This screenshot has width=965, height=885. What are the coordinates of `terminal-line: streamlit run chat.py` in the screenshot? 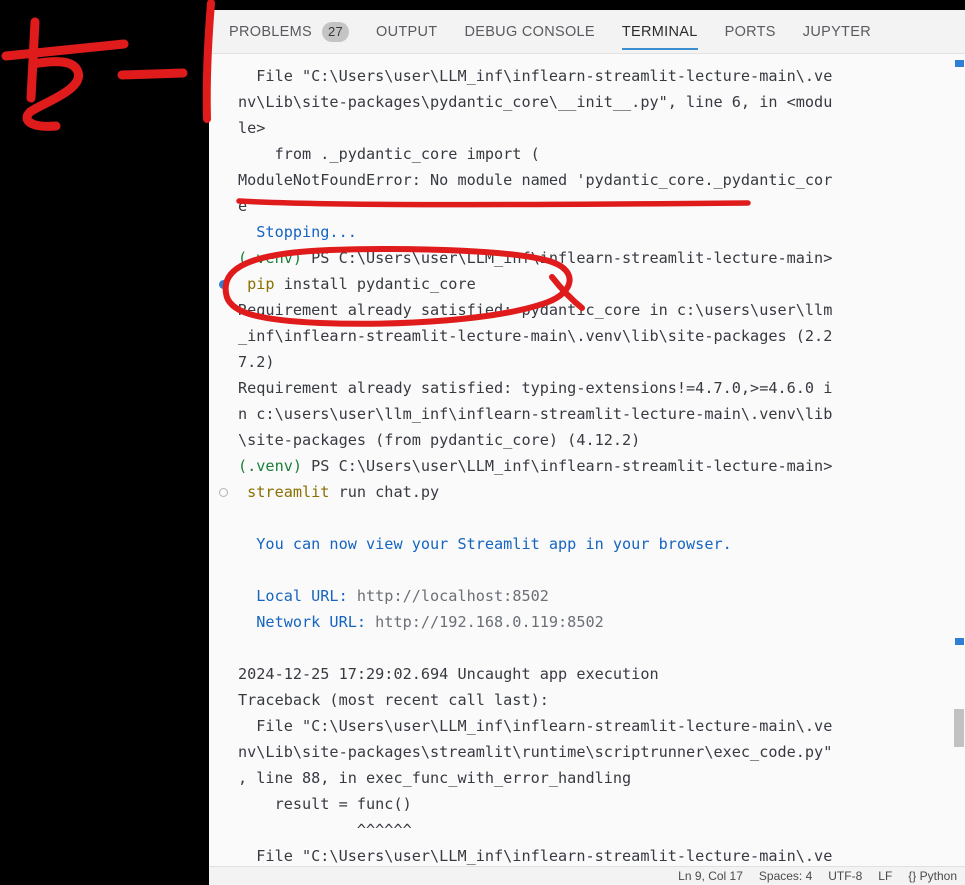 It's located at (587, 492).